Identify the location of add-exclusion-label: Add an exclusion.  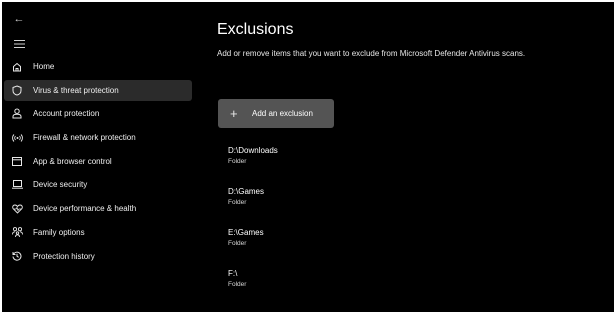
(282, 113).